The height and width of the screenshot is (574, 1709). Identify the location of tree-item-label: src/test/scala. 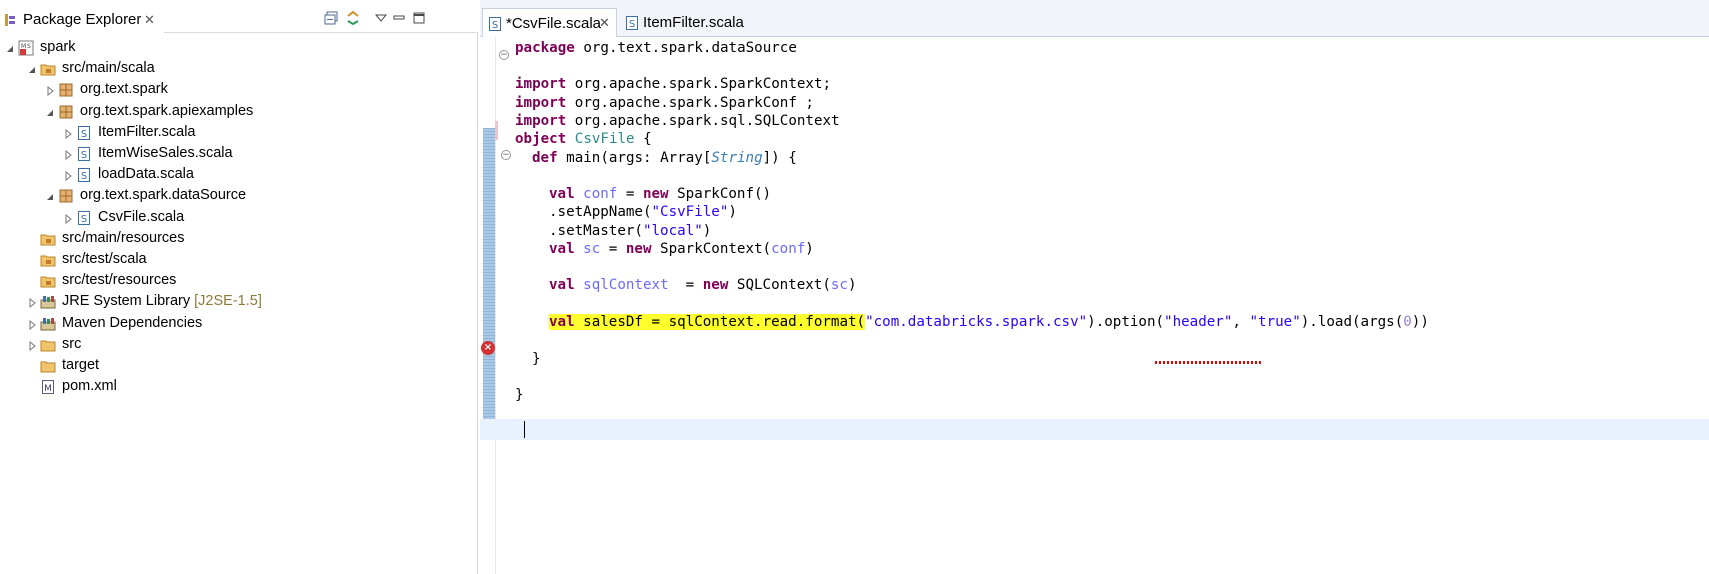
(104, 259).